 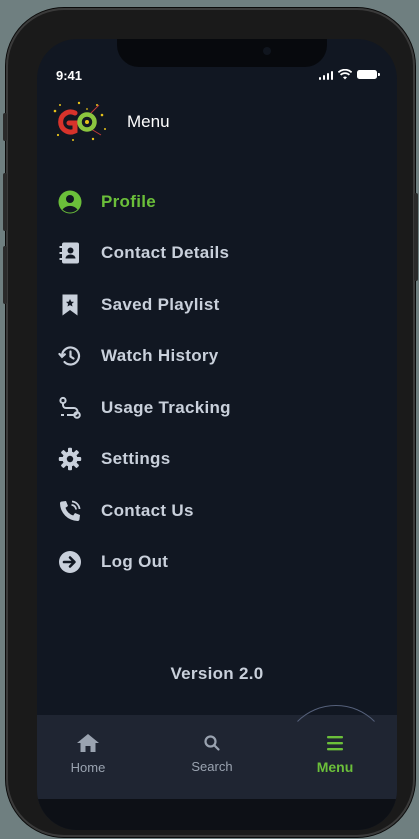 What do you see at coordinates (217, 460) in the screenshot?
I see `menu-item-settings: Settings` at bounding box center [217, 460].